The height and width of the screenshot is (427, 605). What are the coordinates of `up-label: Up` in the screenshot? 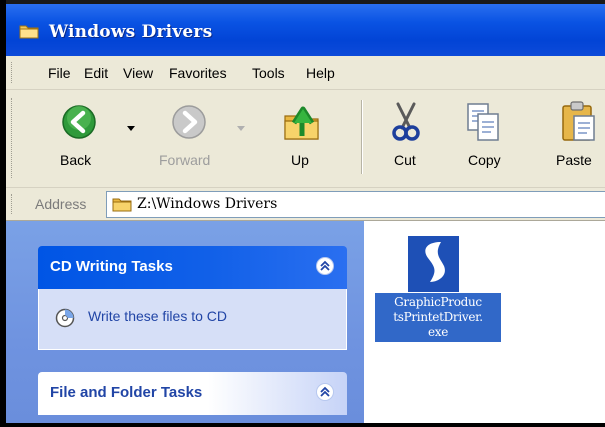 It's located at (300, 160).